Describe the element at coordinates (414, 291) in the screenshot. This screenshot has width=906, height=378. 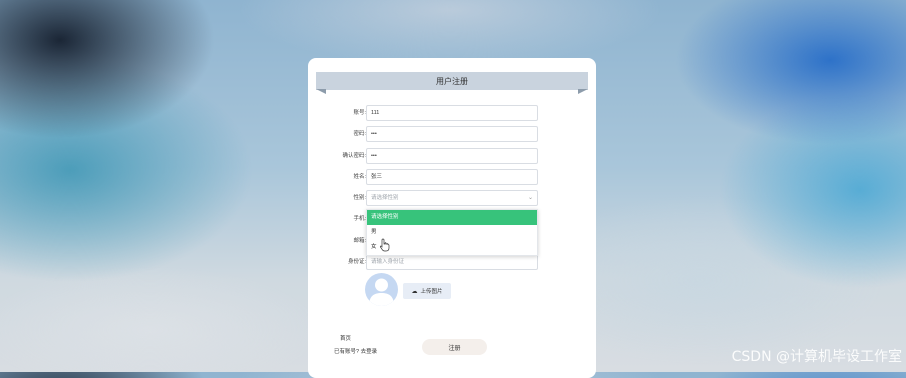
I see `cloud-upload-icon: ☁` at that location.